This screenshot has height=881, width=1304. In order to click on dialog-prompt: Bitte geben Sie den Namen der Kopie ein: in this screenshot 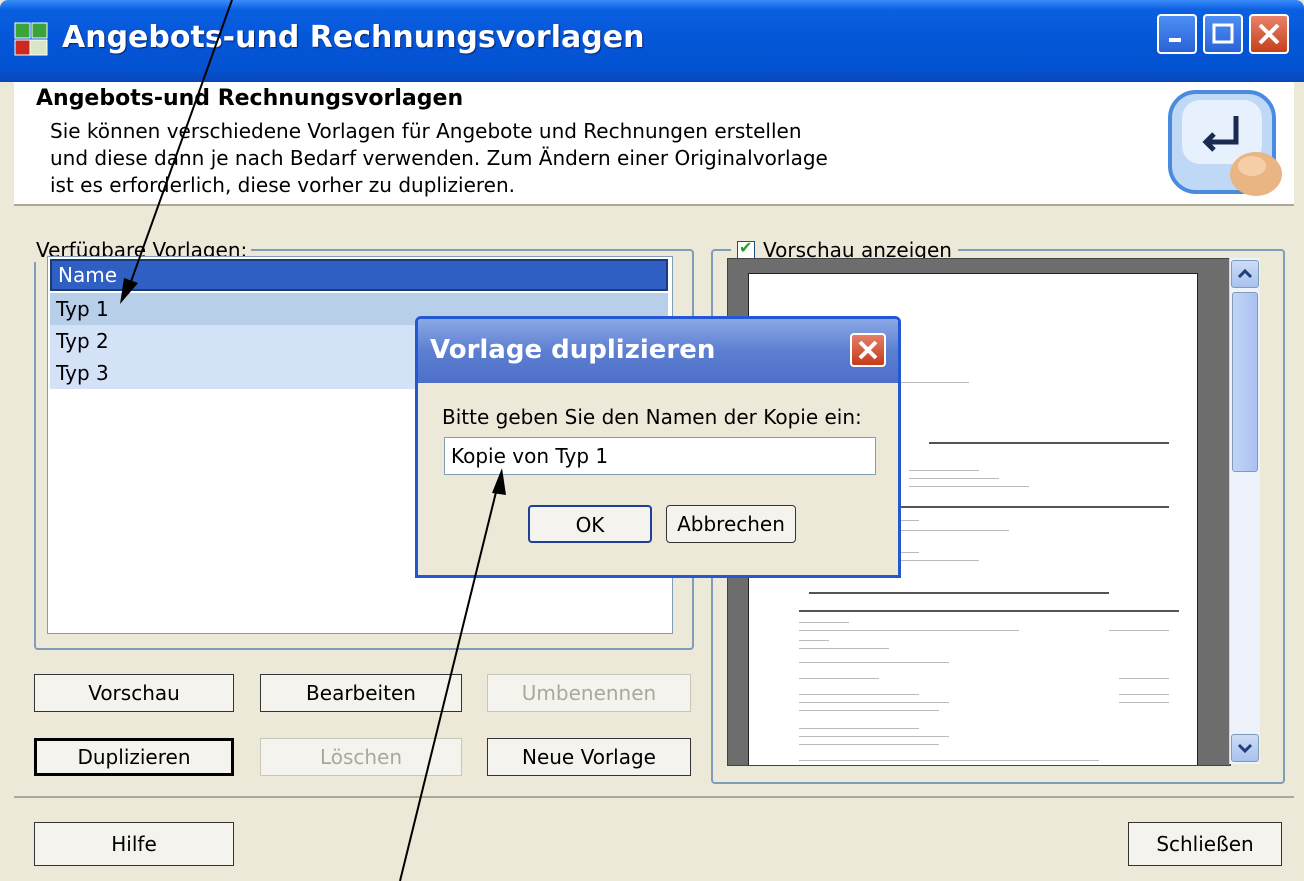, I will do `click(652, 417)`.